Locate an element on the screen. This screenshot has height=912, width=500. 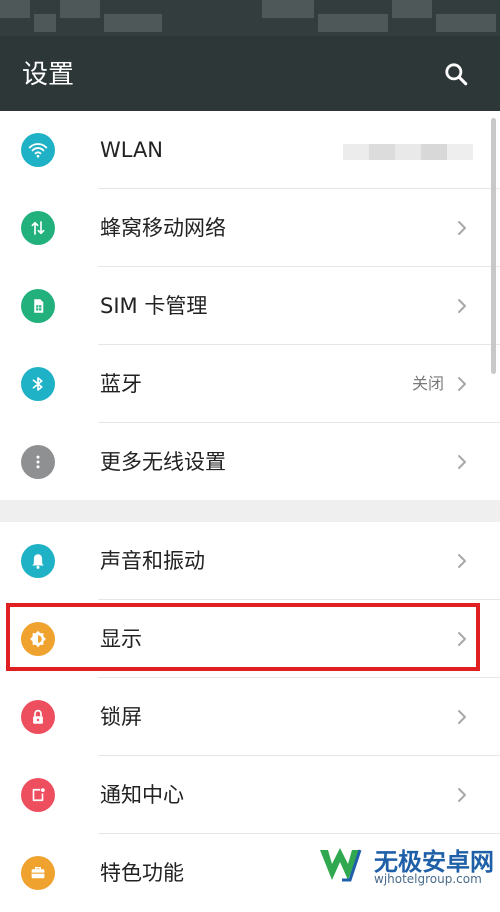
settings-item-label: 声音和振动 is located at coordinates (152, 561).